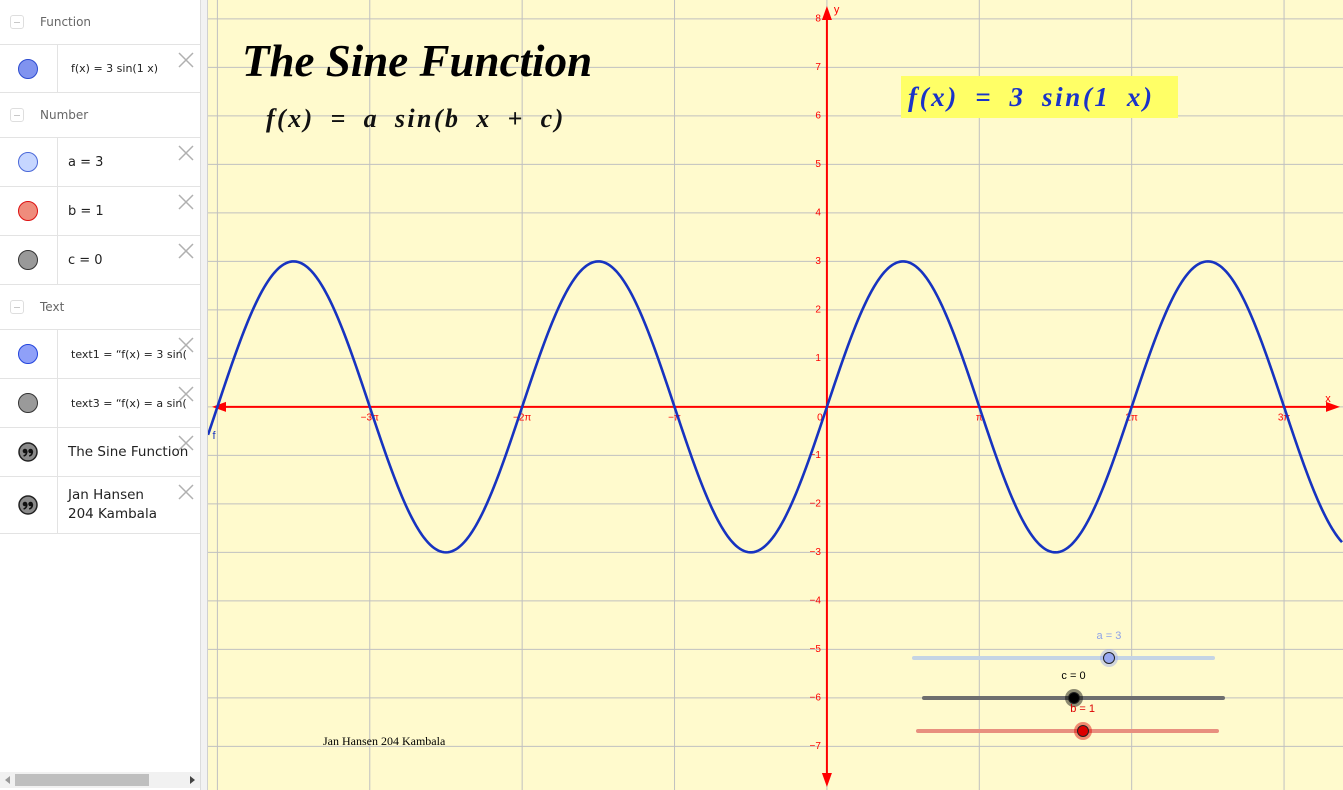 This screenshot has height=790, width=1343. What do you see at coordinates (1073, 676) in the screenshot?
I see `slider-label: c = 0` at bounding box center [1073, 676].